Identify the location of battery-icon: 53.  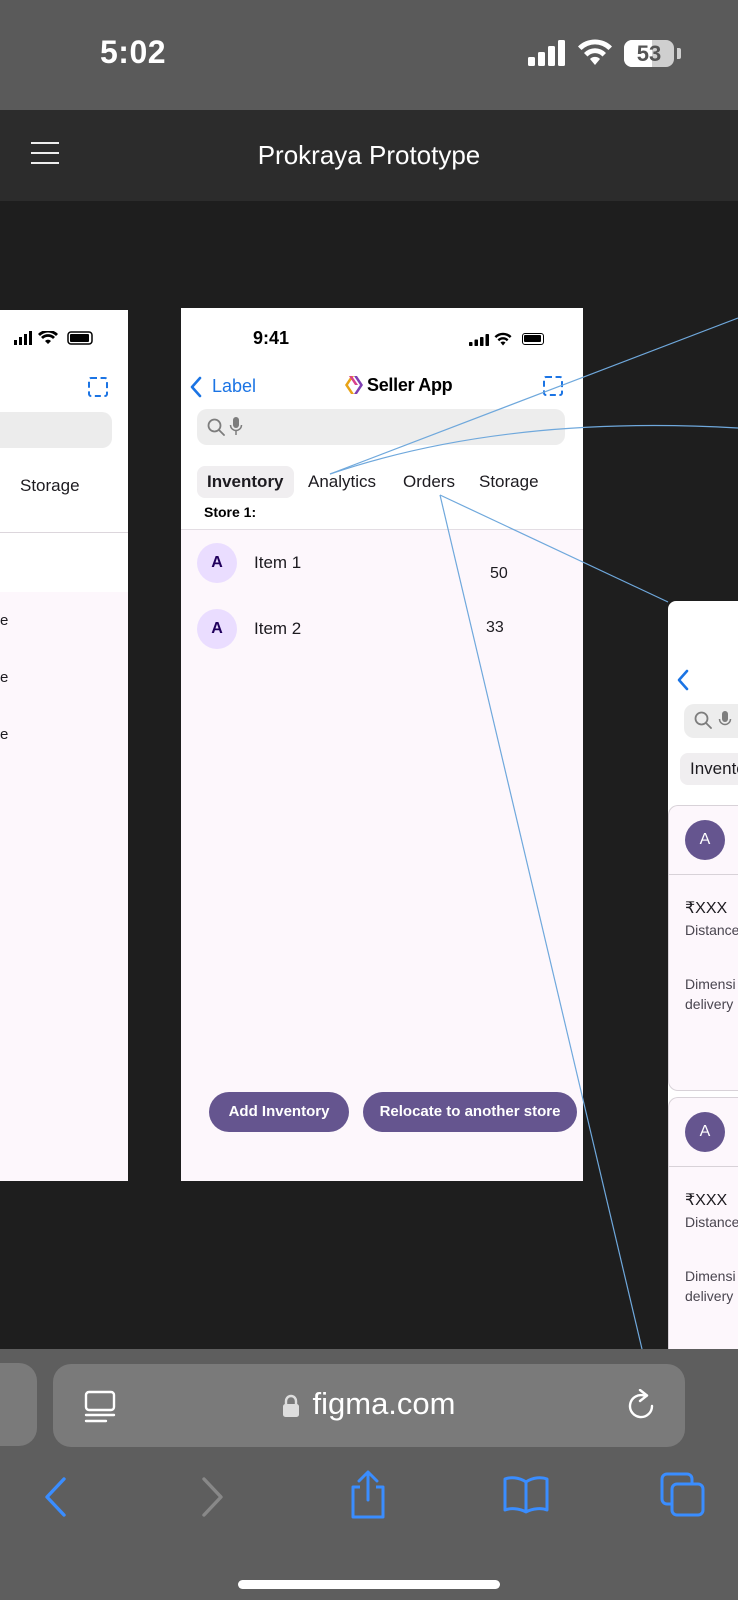
(649, 53).